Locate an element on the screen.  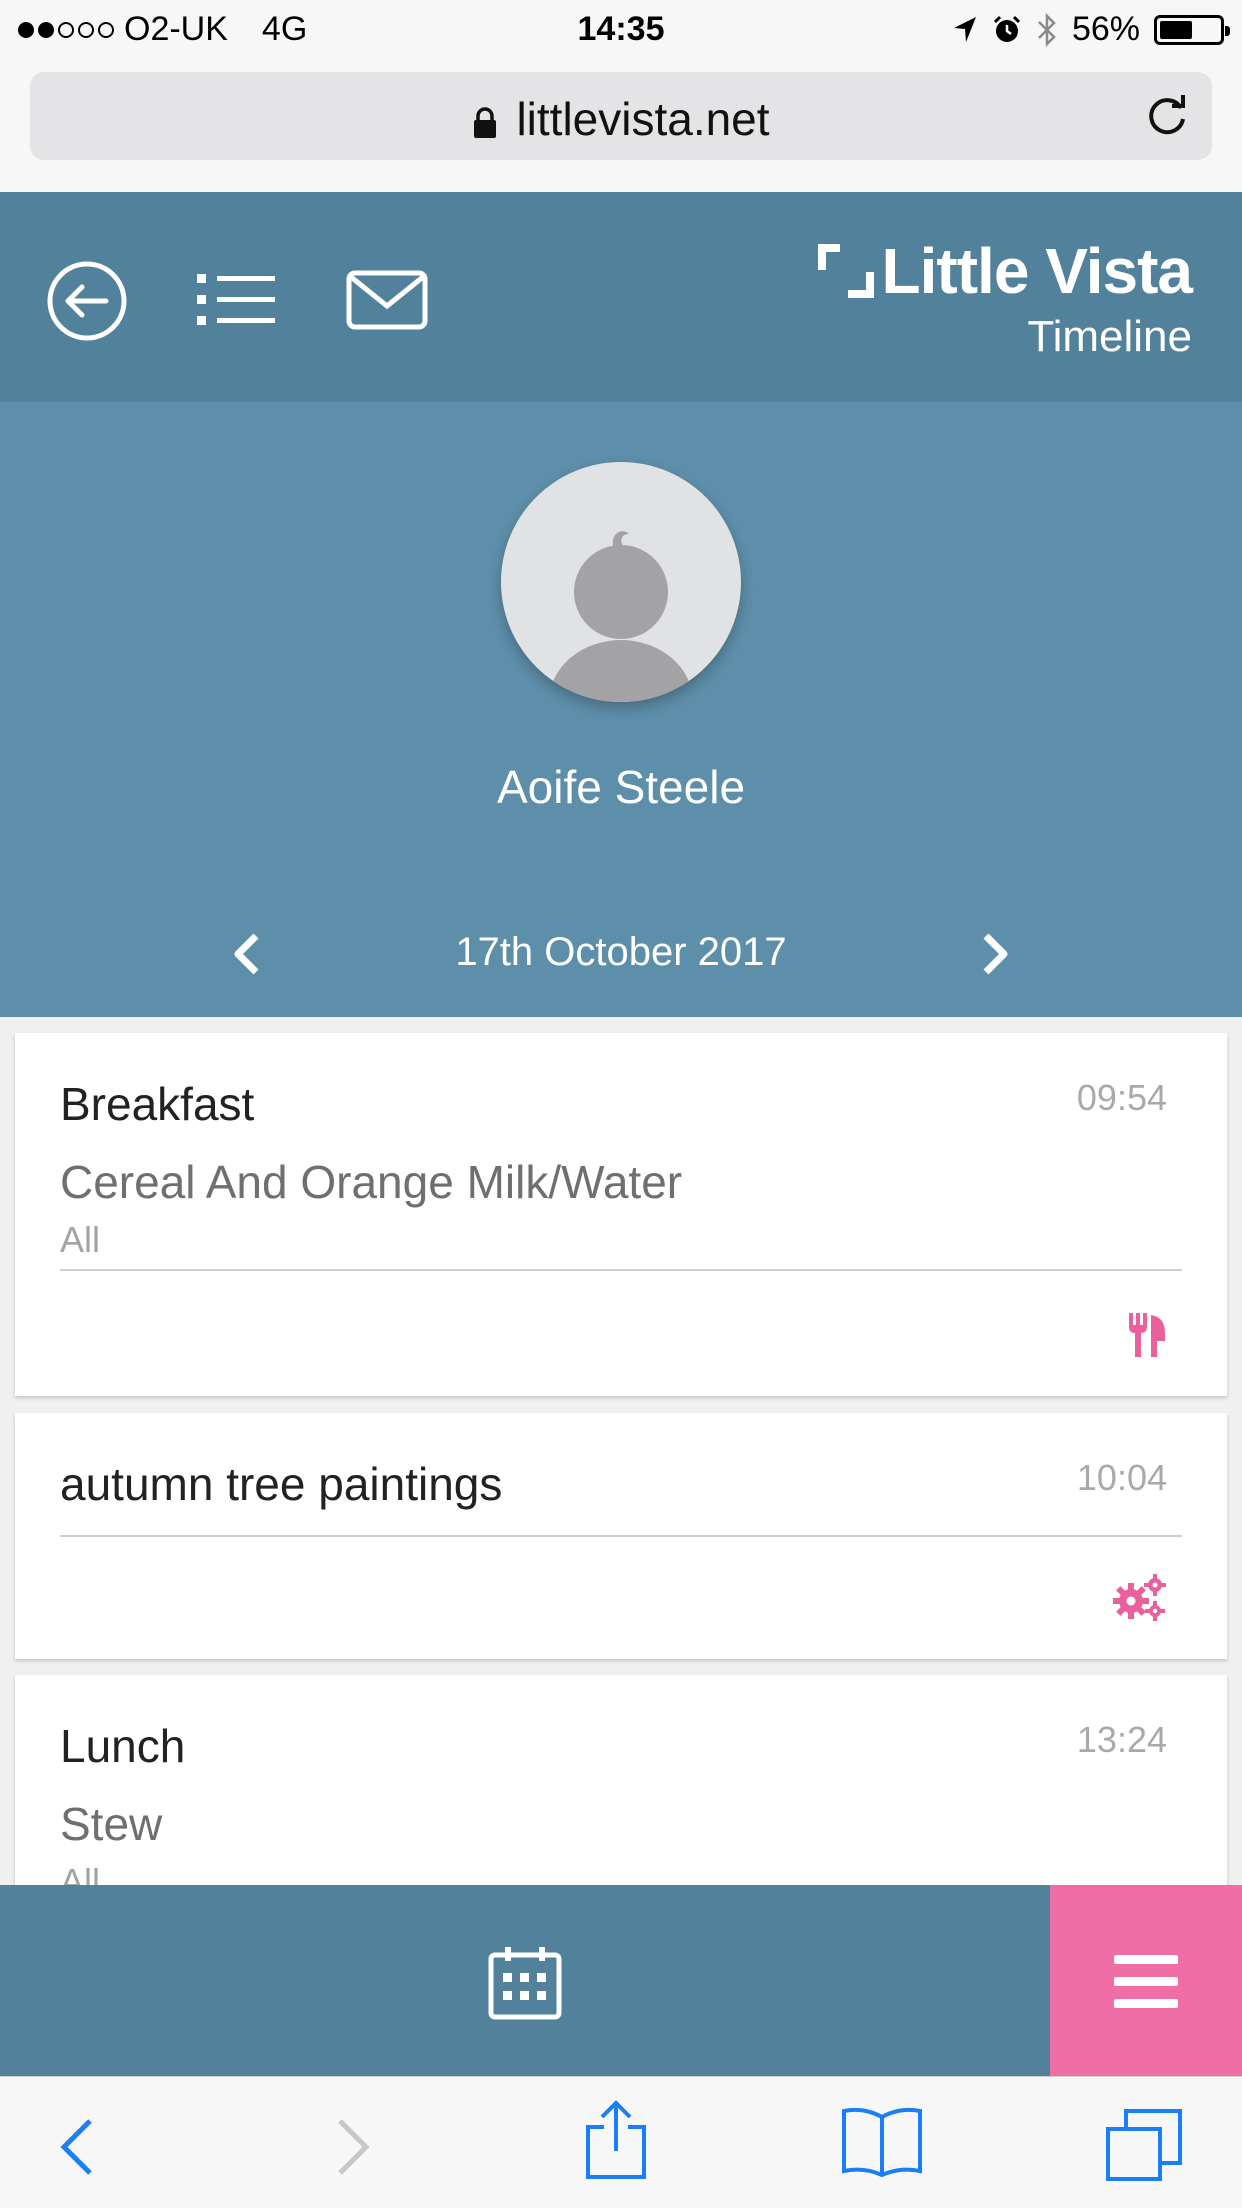
app-header: Little Vista Timeline is located at coordinates (621, 297).